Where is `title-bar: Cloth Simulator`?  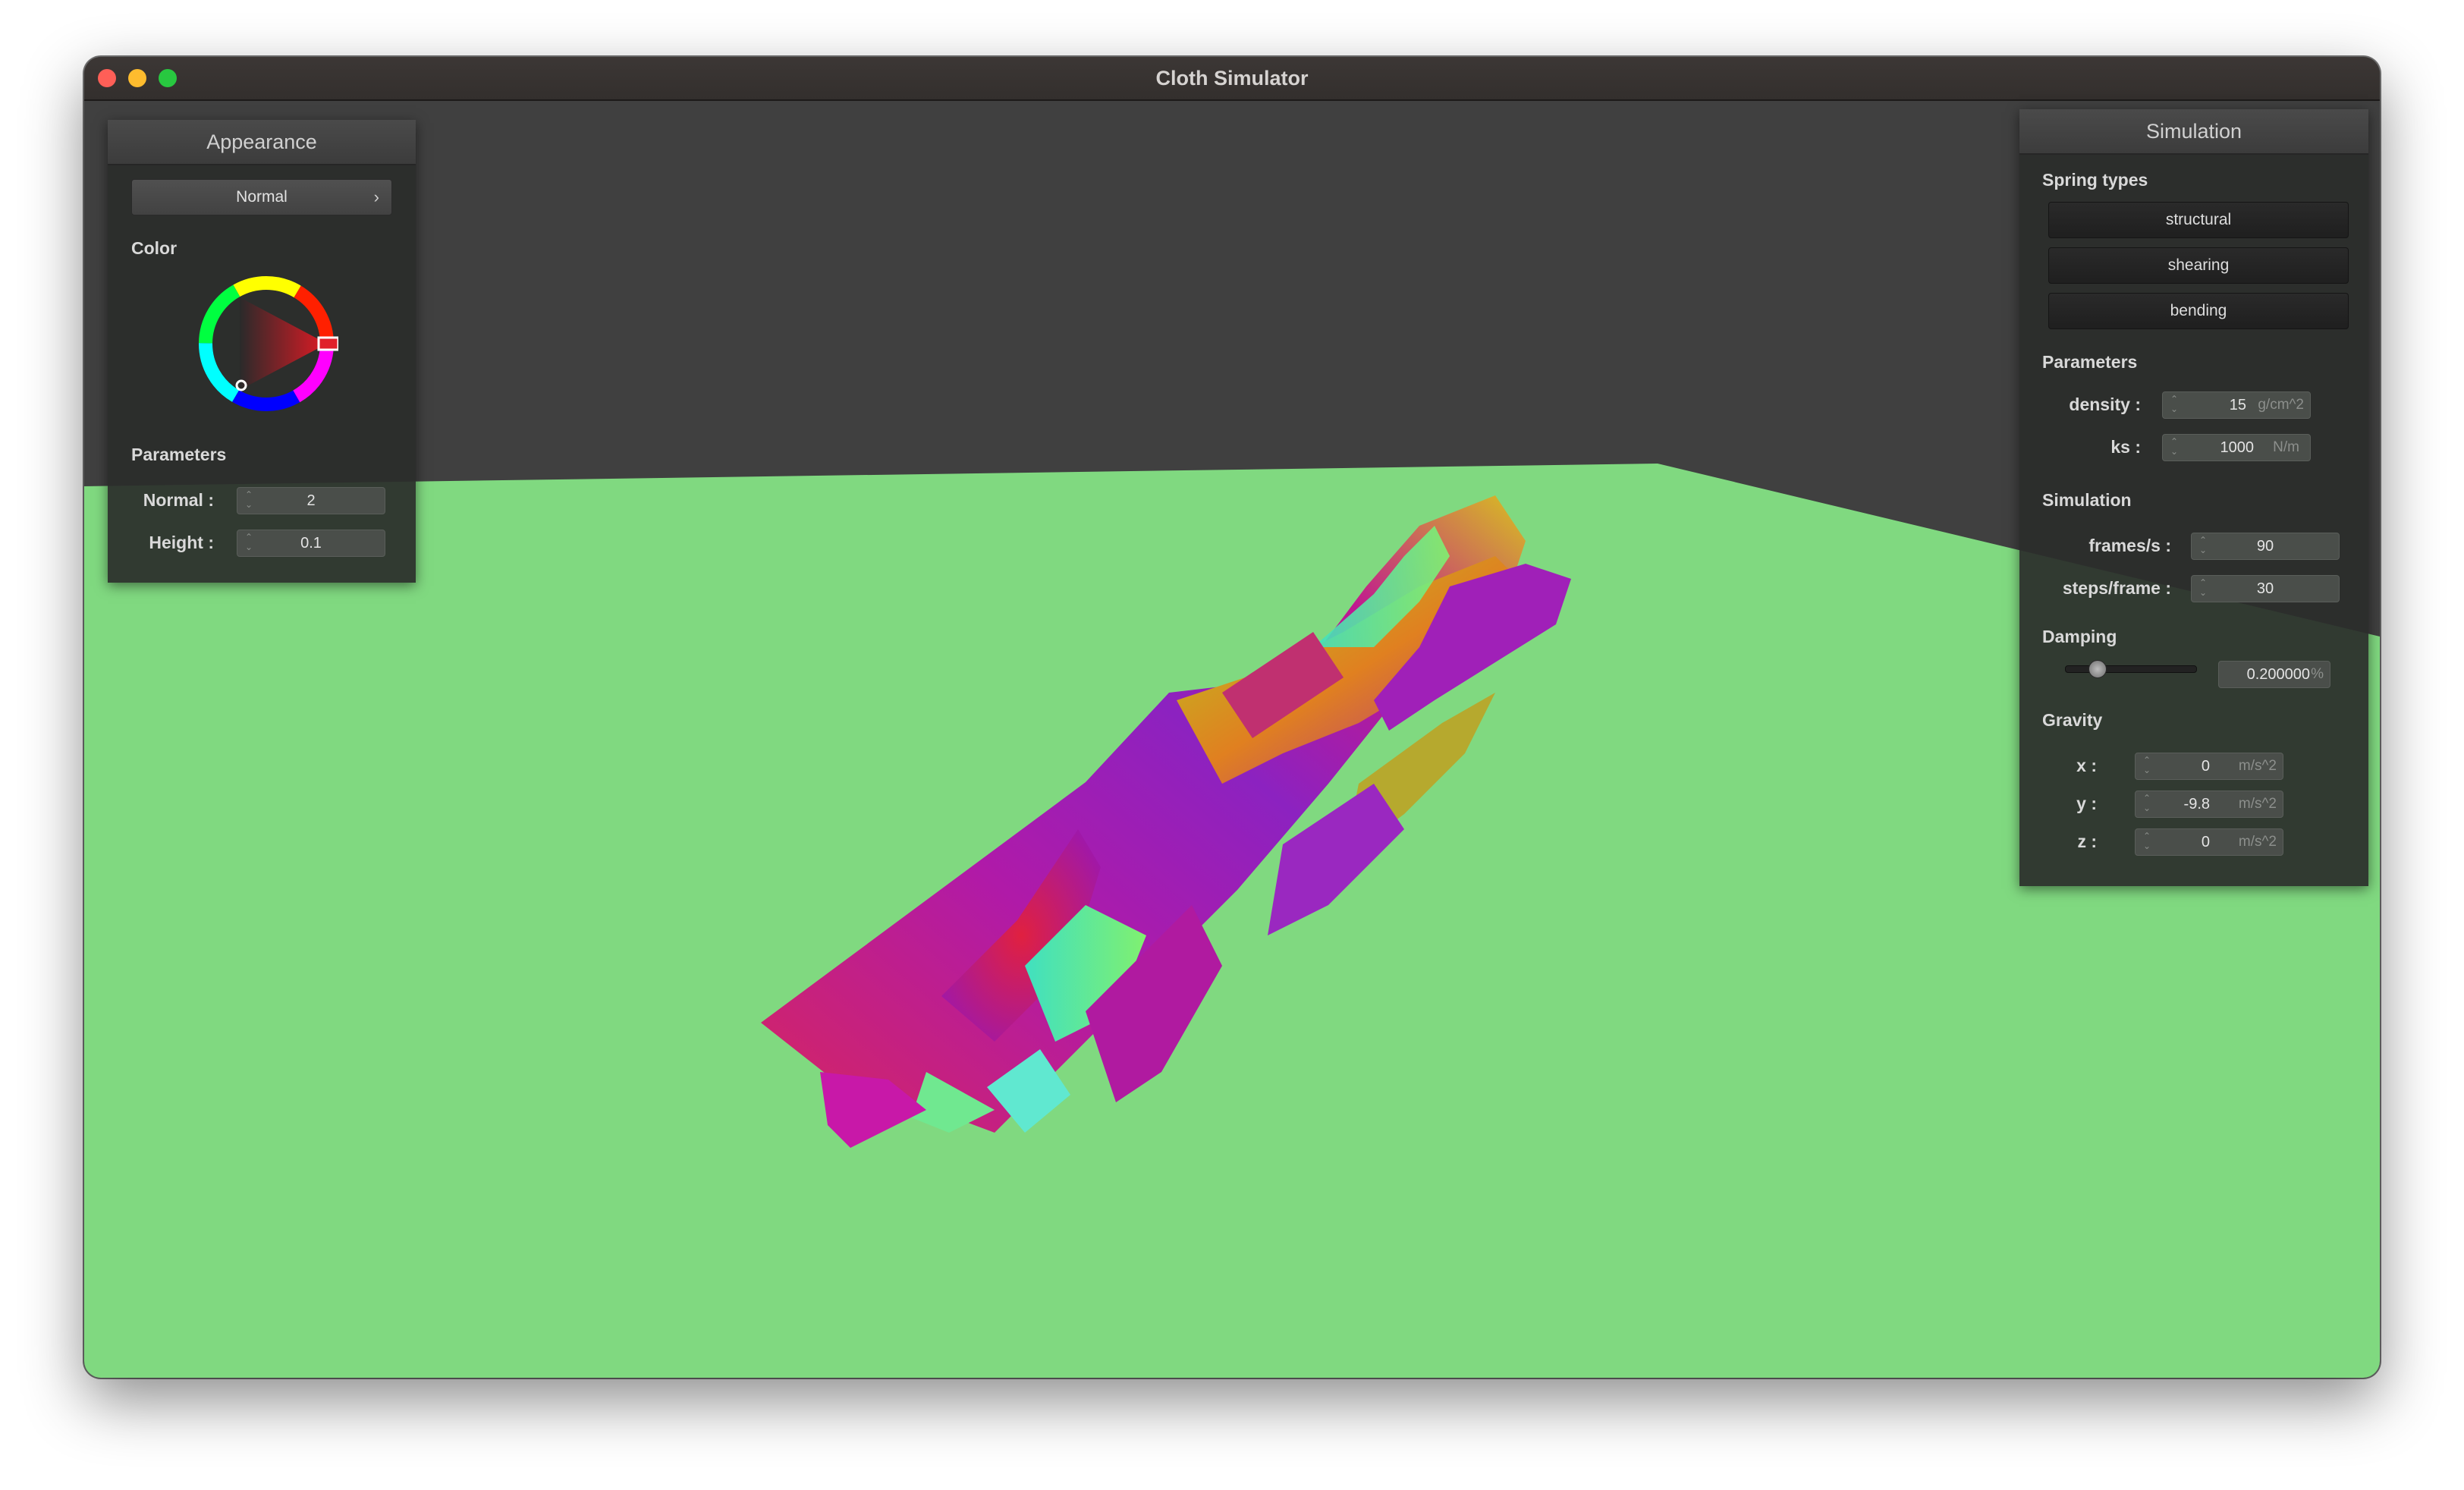 title-bar: Cloth Simulator is located at coordinates (1232, 79).